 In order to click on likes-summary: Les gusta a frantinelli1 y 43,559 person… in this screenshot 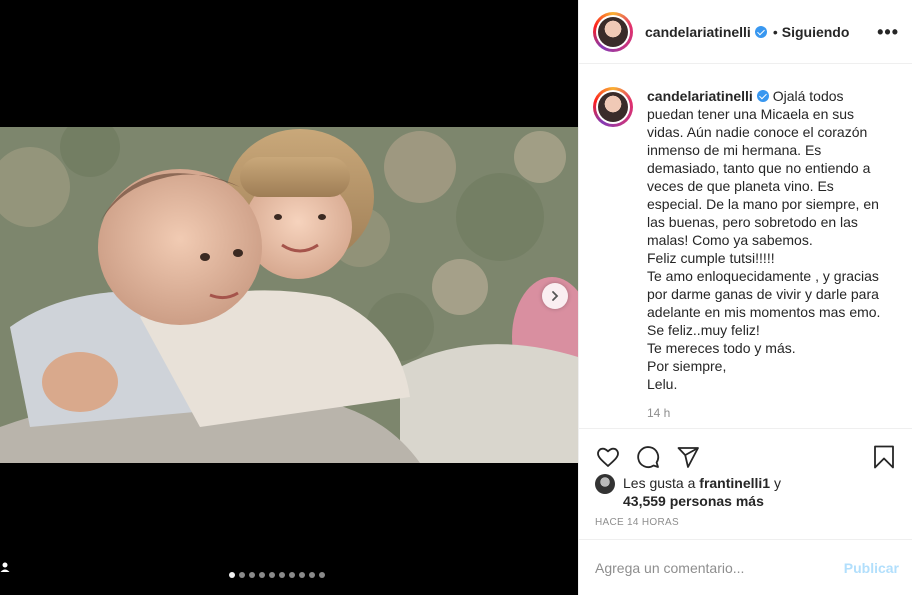, I will do `click(745, 492)`.